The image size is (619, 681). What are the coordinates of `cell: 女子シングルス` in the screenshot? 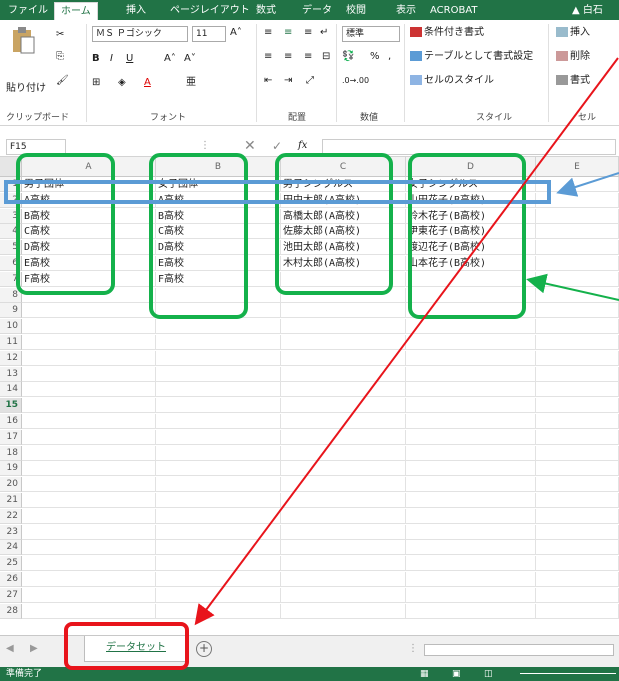 It's located at (471, 184).